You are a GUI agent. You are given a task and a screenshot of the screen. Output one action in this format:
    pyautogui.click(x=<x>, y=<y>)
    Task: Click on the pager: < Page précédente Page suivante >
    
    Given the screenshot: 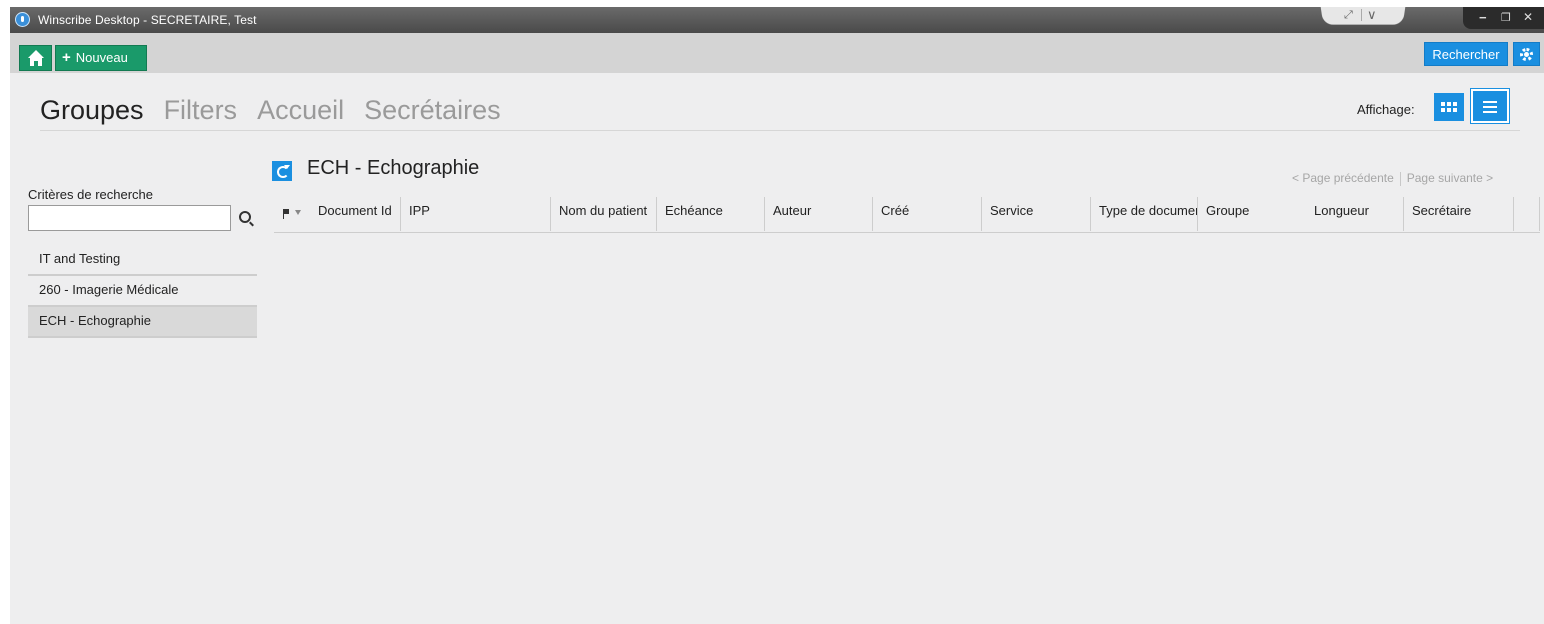 What is the action you would take?
    pyautogui.click(x=1392, y=178)
    